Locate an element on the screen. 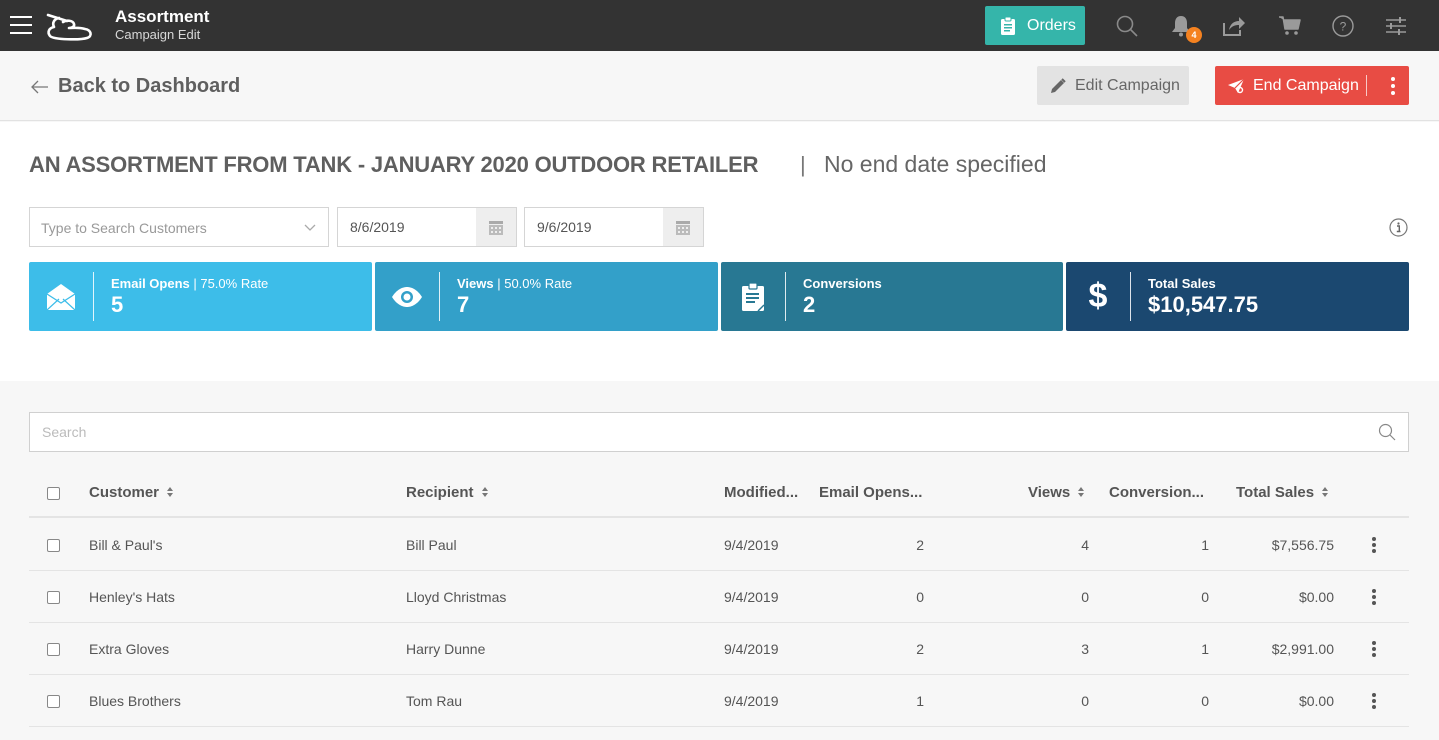 The width and height of the screenshot is (1439, 740). table-row: Blues Brothers Tom Rau 9/4/2019 1 0 0 $0.00 is located at coordinates (719, 701).